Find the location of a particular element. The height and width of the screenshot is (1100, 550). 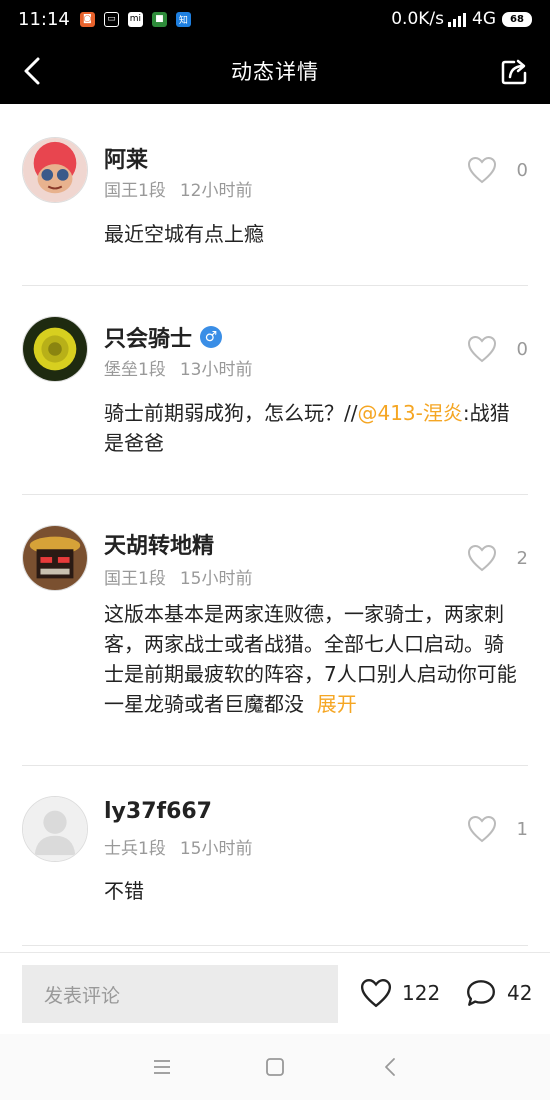

username: 只会骑士 ♂ is located at coordinates (163, 337).